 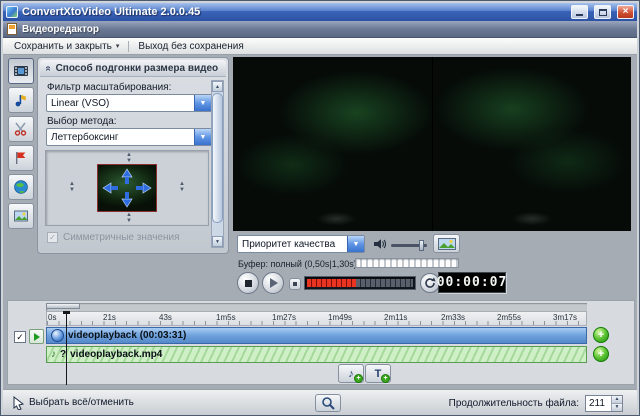 I want to click on add-text-track-button: T +, so click(x=378, y=373).